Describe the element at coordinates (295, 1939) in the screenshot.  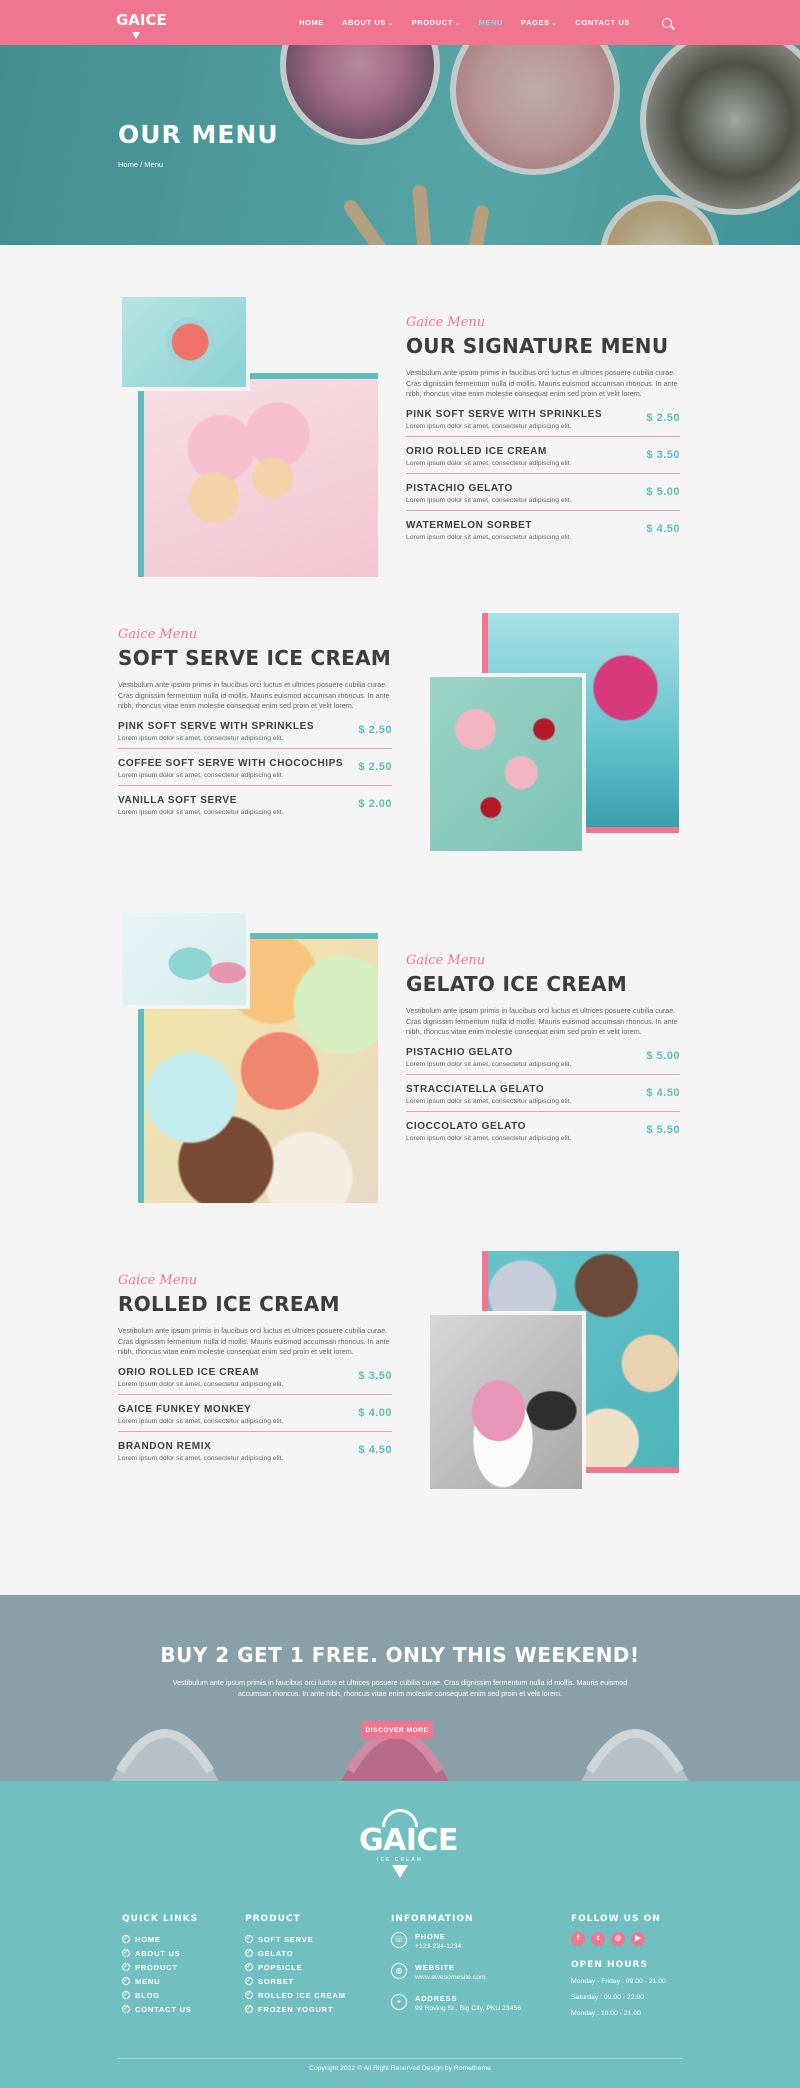
I see `footer-link: ✓ SOFT SERVE` at that location.